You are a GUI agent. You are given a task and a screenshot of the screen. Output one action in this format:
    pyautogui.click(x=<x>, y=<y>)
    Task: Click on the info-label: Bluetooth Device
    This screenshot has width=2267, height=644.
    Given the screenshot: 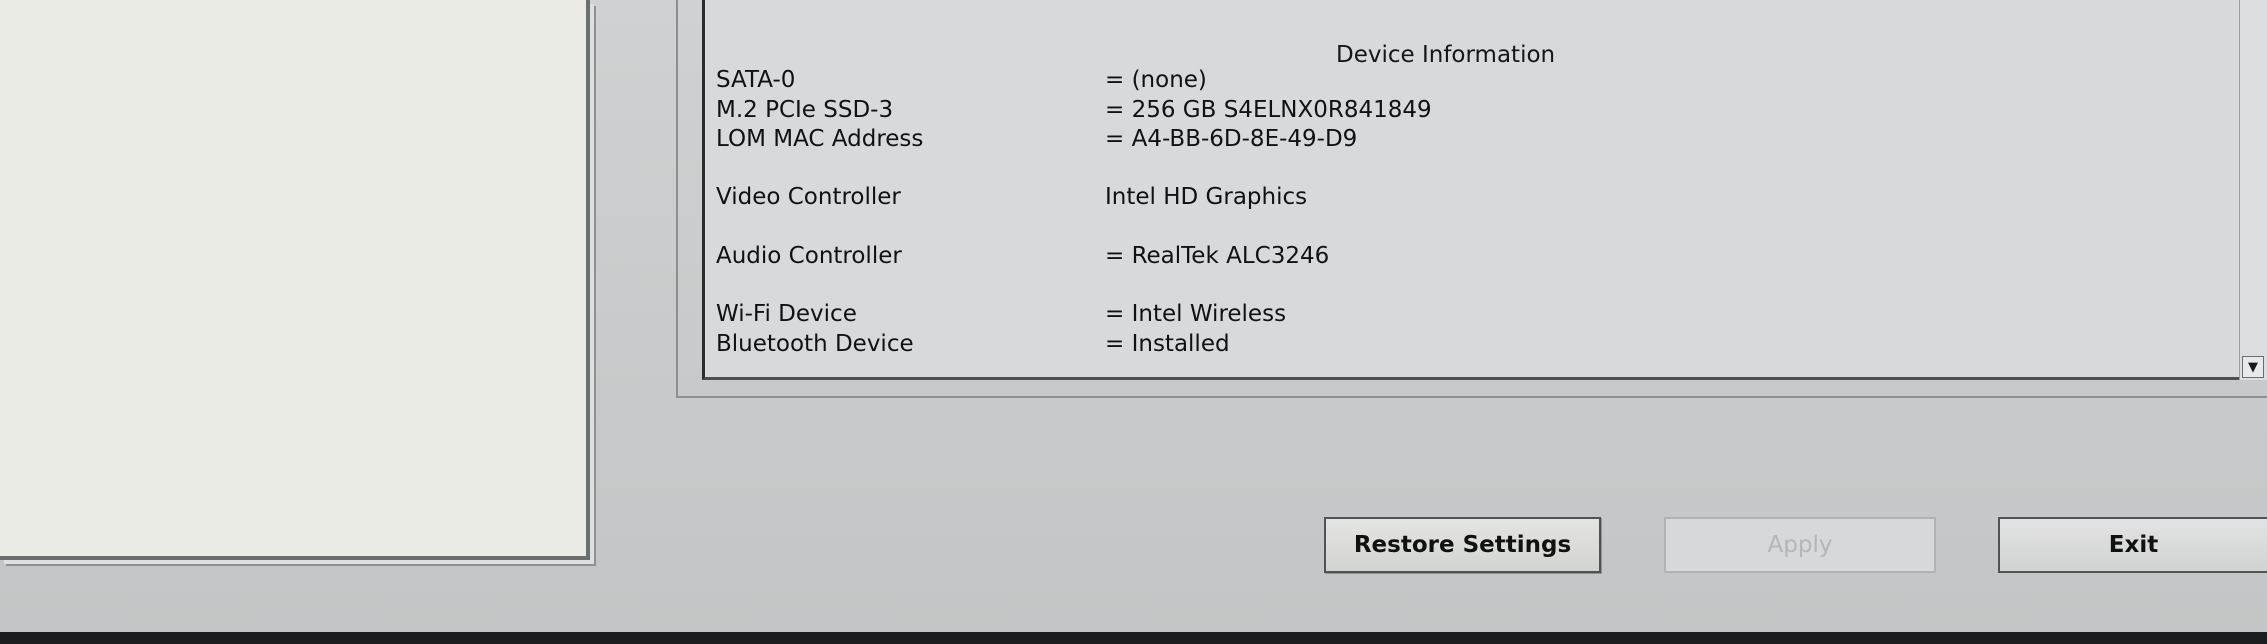 What is the action you would take?
    pyautogui.click(x=815, y=344)
    